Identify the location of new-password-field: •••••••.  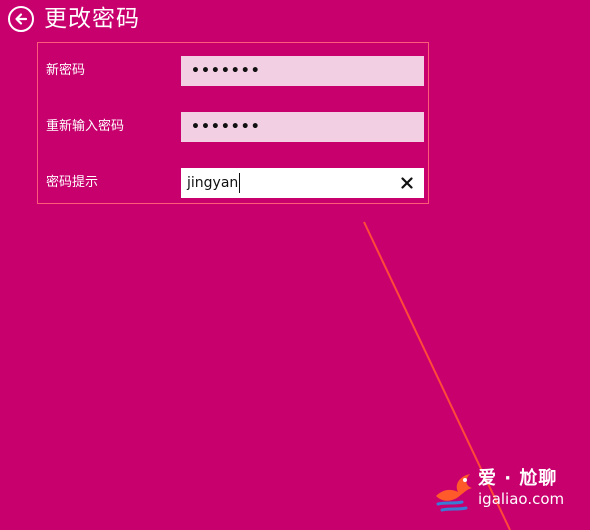
(302, 71).